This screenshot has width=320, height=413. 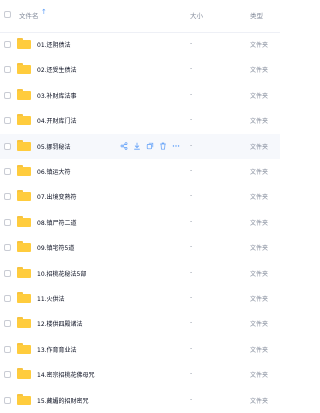 I want to click on table-row: 05.挪罚秘法 - 文件夹, so click(x=140, y=146).